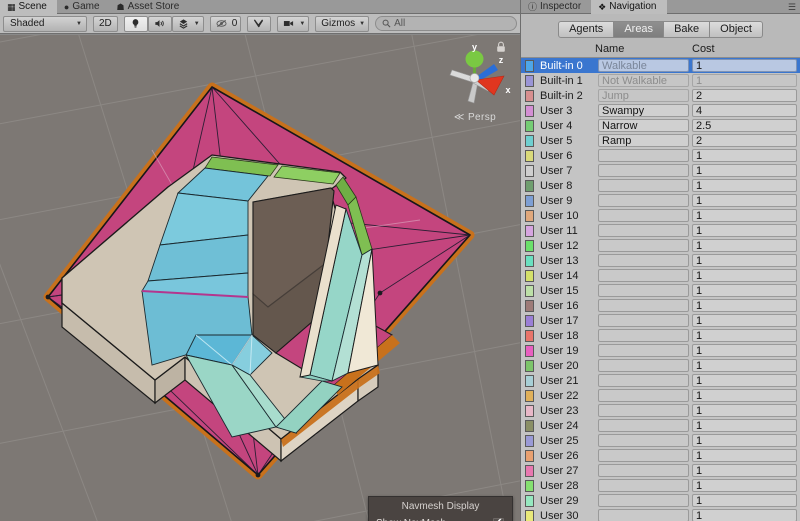  I want to click on area-name-field: Swampy, so click(643, 110).